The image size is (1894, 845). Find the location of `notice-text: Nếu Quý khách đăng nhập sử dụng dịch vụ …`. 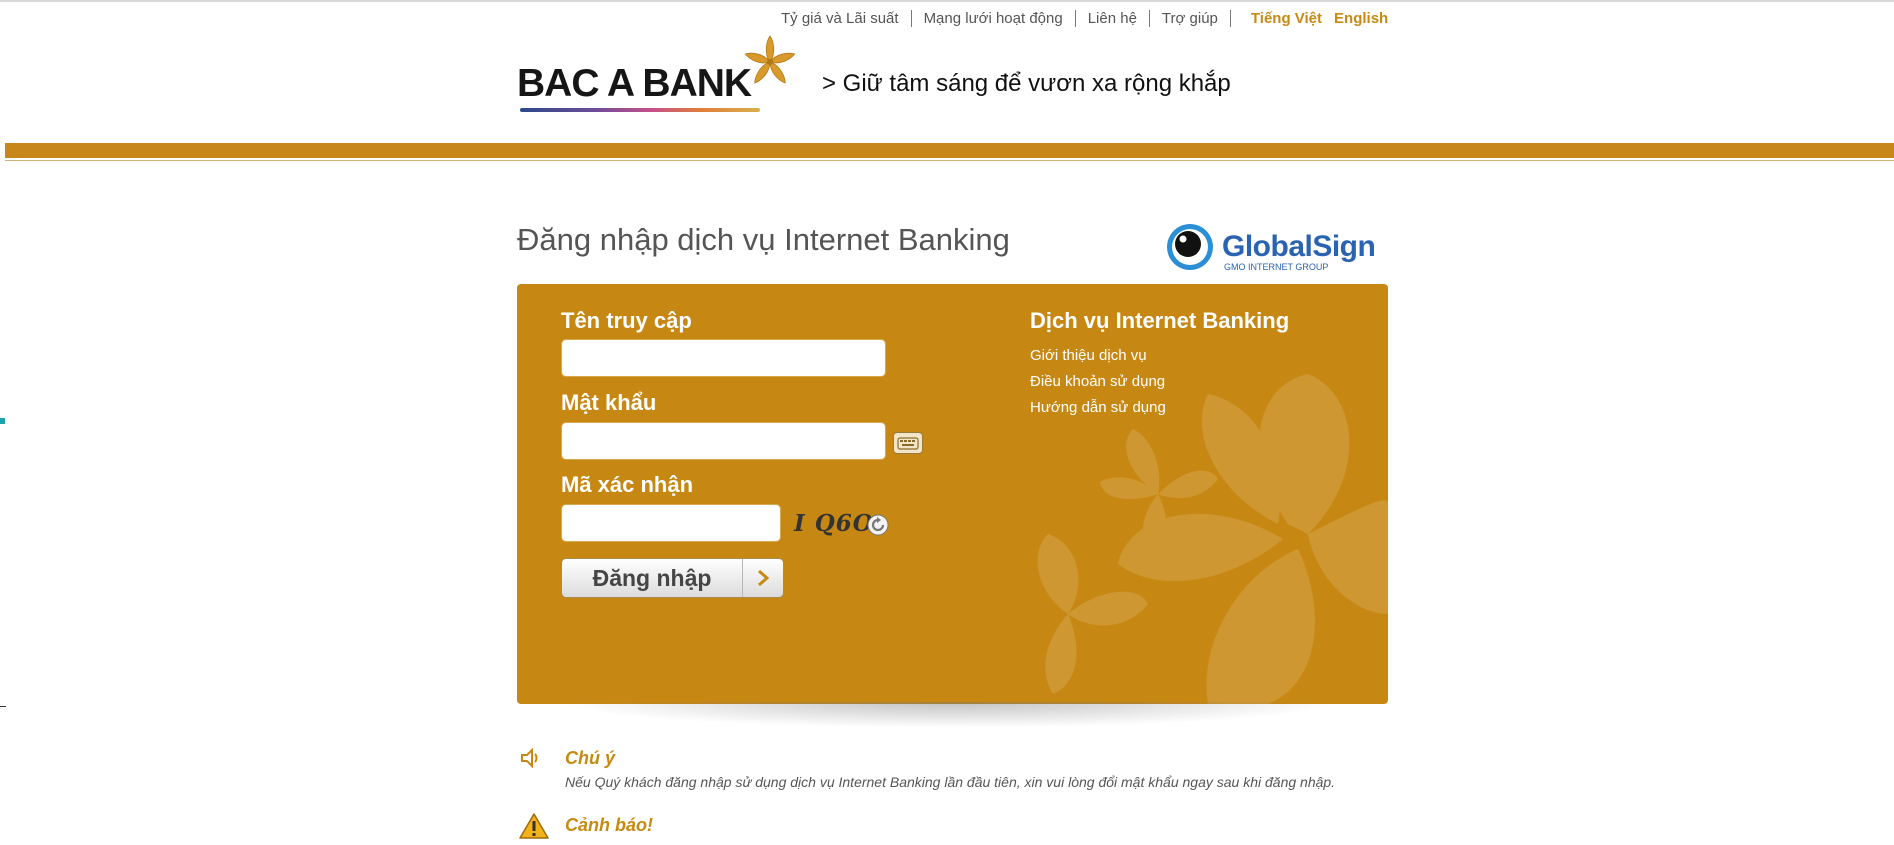

notice-text: Nếu Quý khách đăng nhập sử dụng dịch vụ … is located at coordinates (950, 782).